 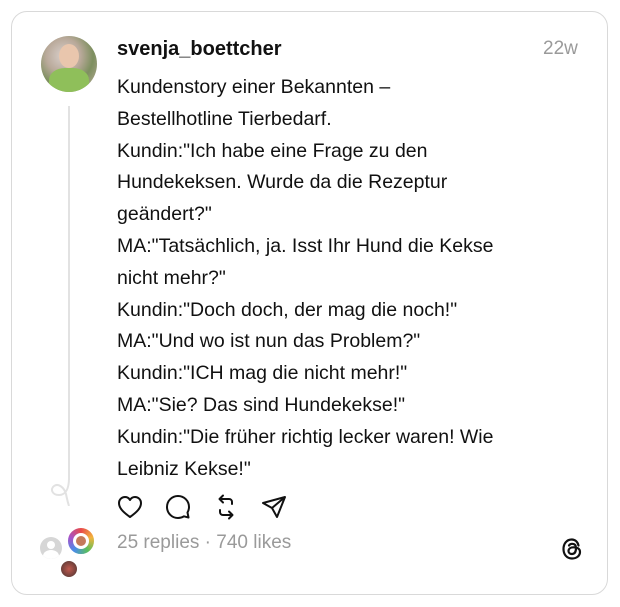 I want to click on comment-icon, so click(x=178, y=507).